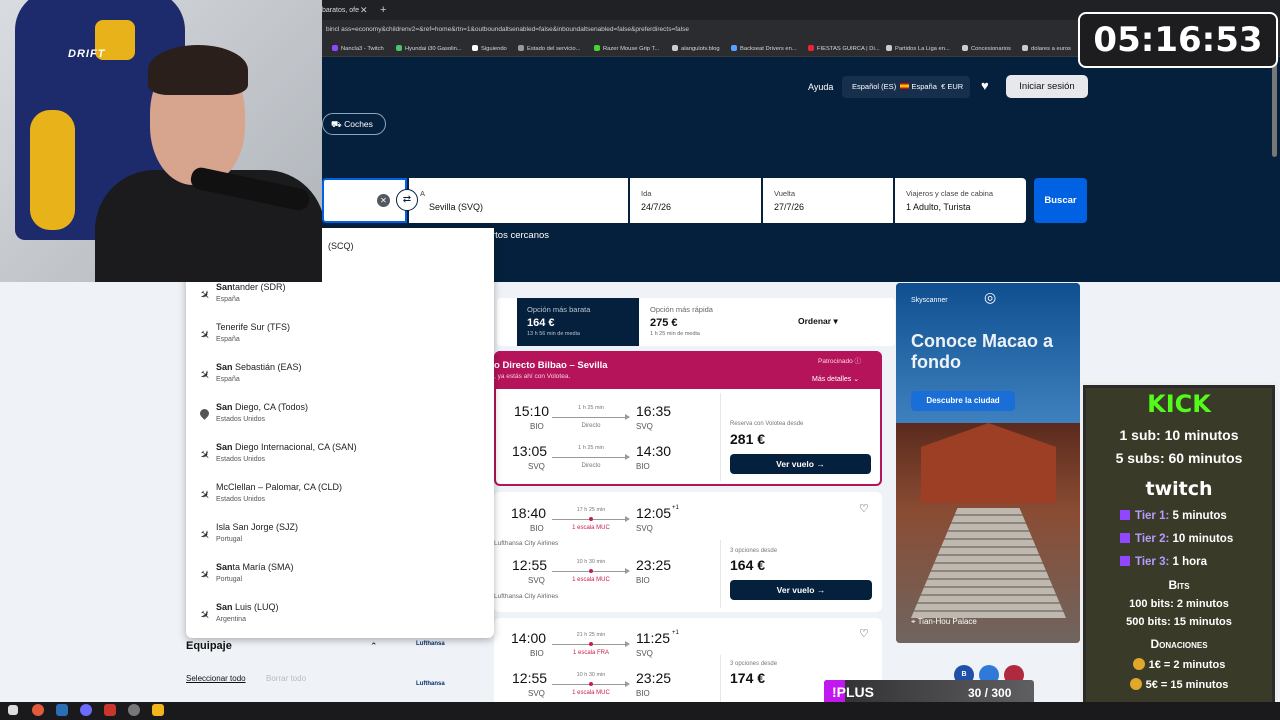 The height and width of the screenshot is (720, 1280). Describe the element at coordinates (430, 684) in the screenshot. I see `airline-logo: Lufthansa` at that location.